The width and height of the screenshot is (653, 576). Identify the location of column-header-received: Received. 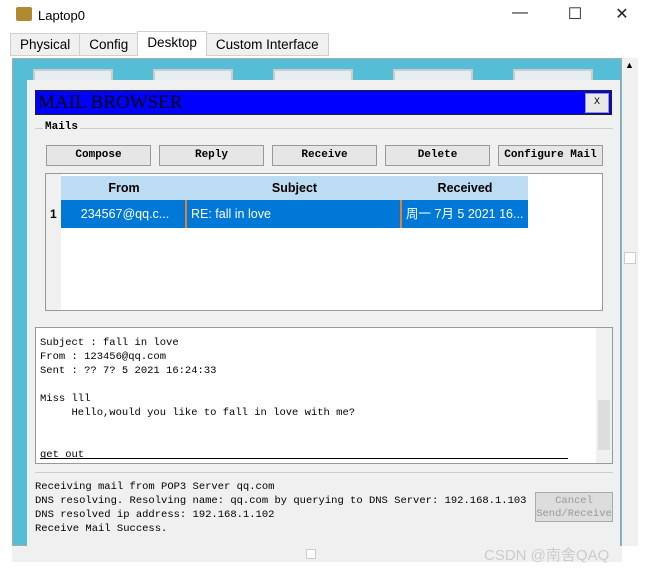
(465, 188).